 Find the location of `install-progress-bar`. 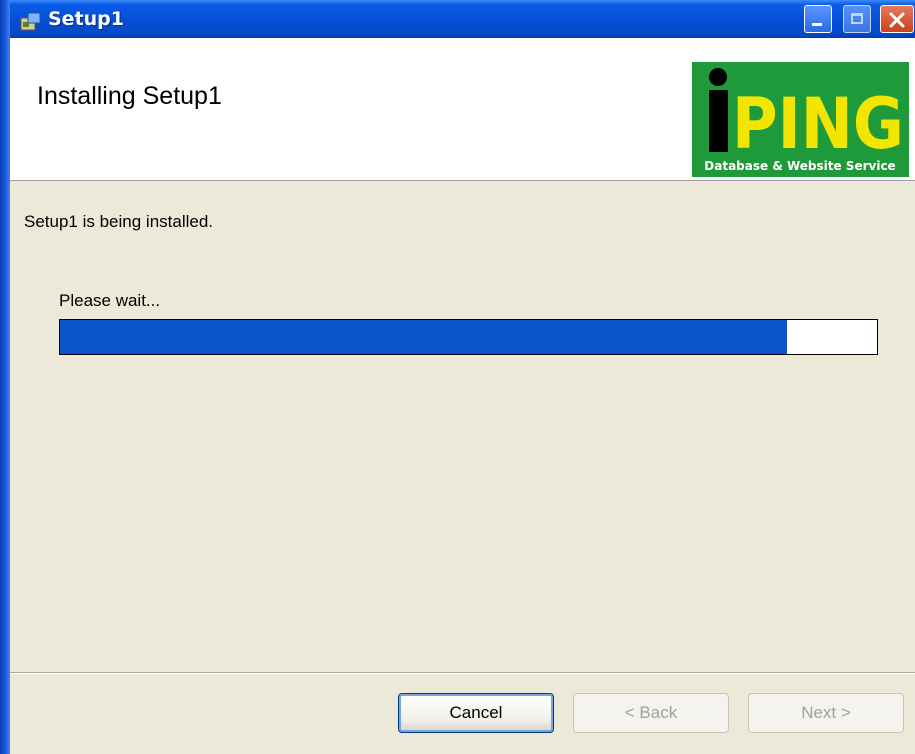

install-progress-bar is located at coordinates (468, 337).